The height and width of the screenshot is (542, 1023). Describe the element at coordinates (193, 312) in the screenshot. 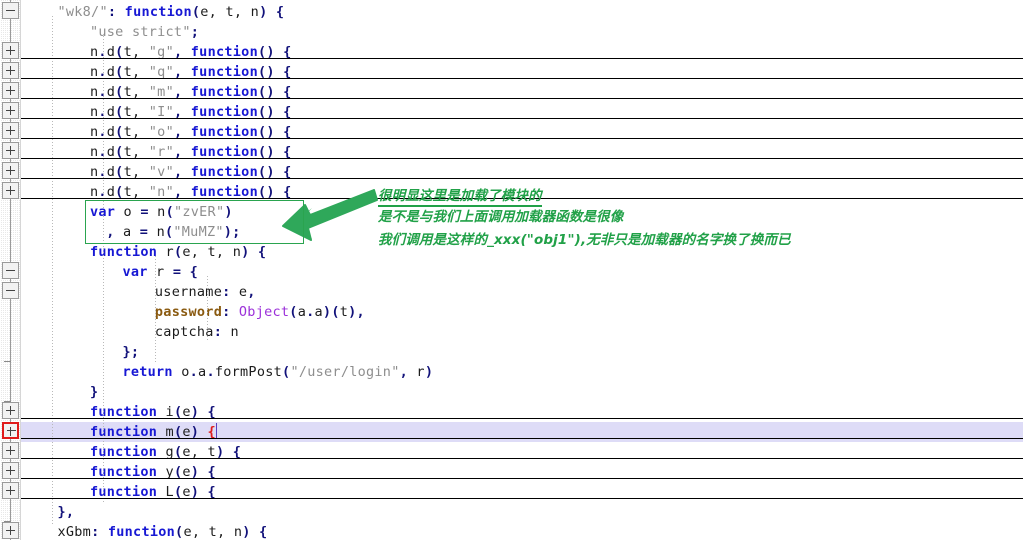

I see `code-line-text: password: Object(a.a)(t),` at that location.